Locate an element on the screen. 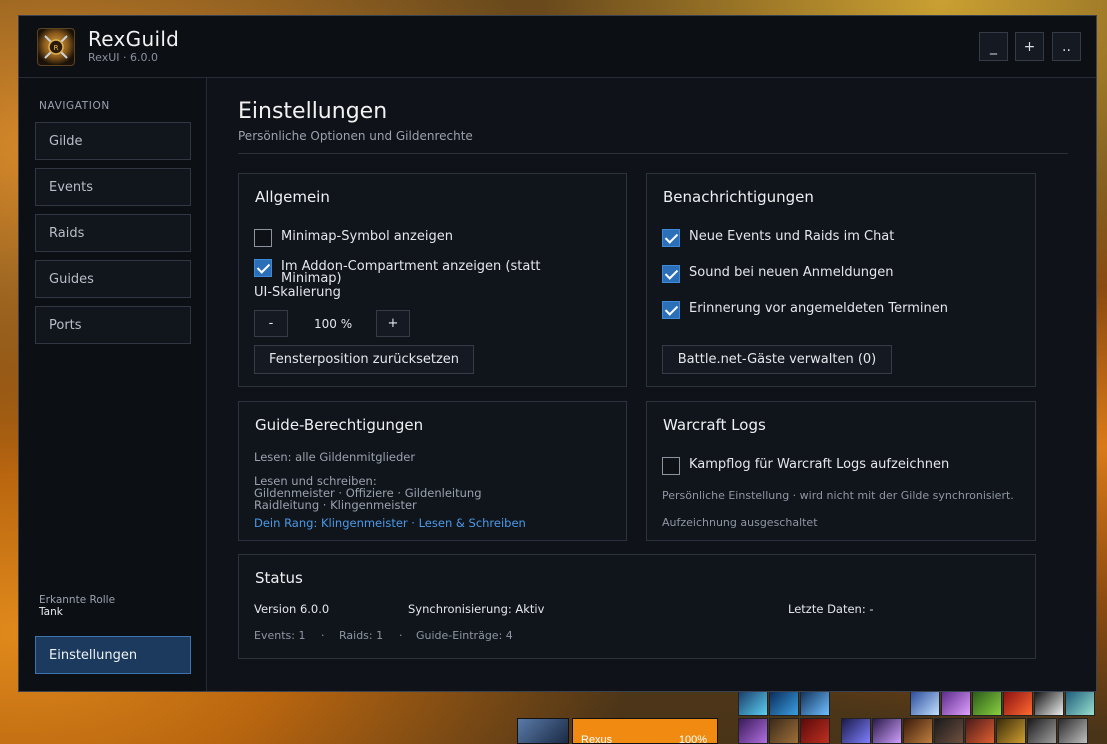  scale-decrease-button: - is located at coordinates (271, 323).